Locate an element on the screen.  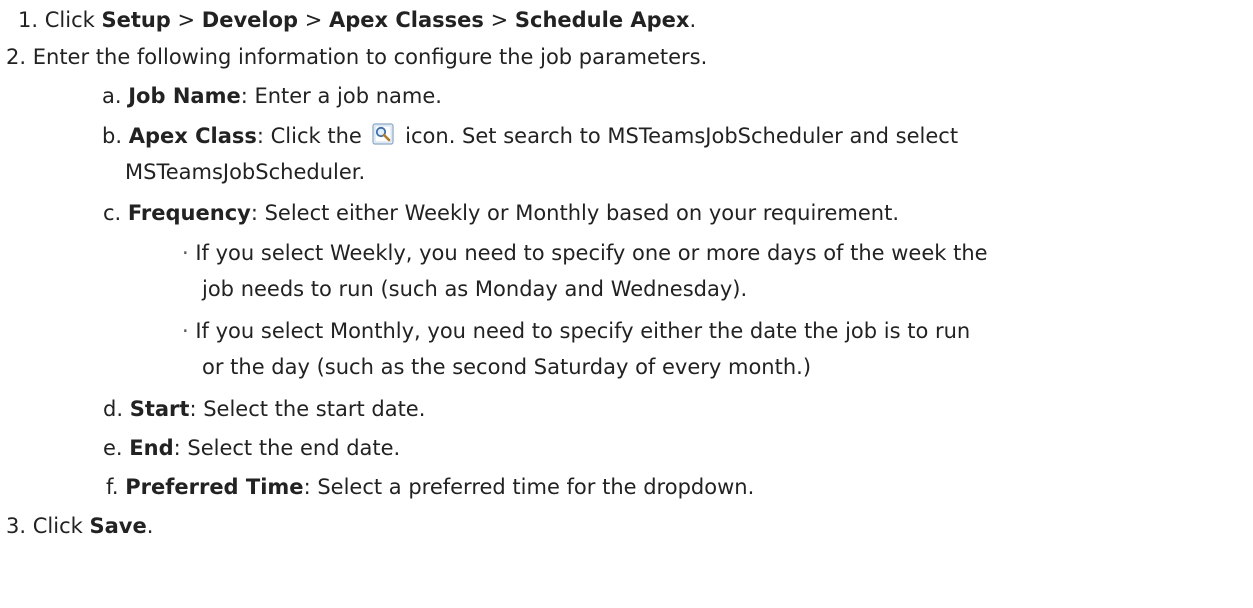
substep-f-letter: f. is located at coordinates (112, 487).